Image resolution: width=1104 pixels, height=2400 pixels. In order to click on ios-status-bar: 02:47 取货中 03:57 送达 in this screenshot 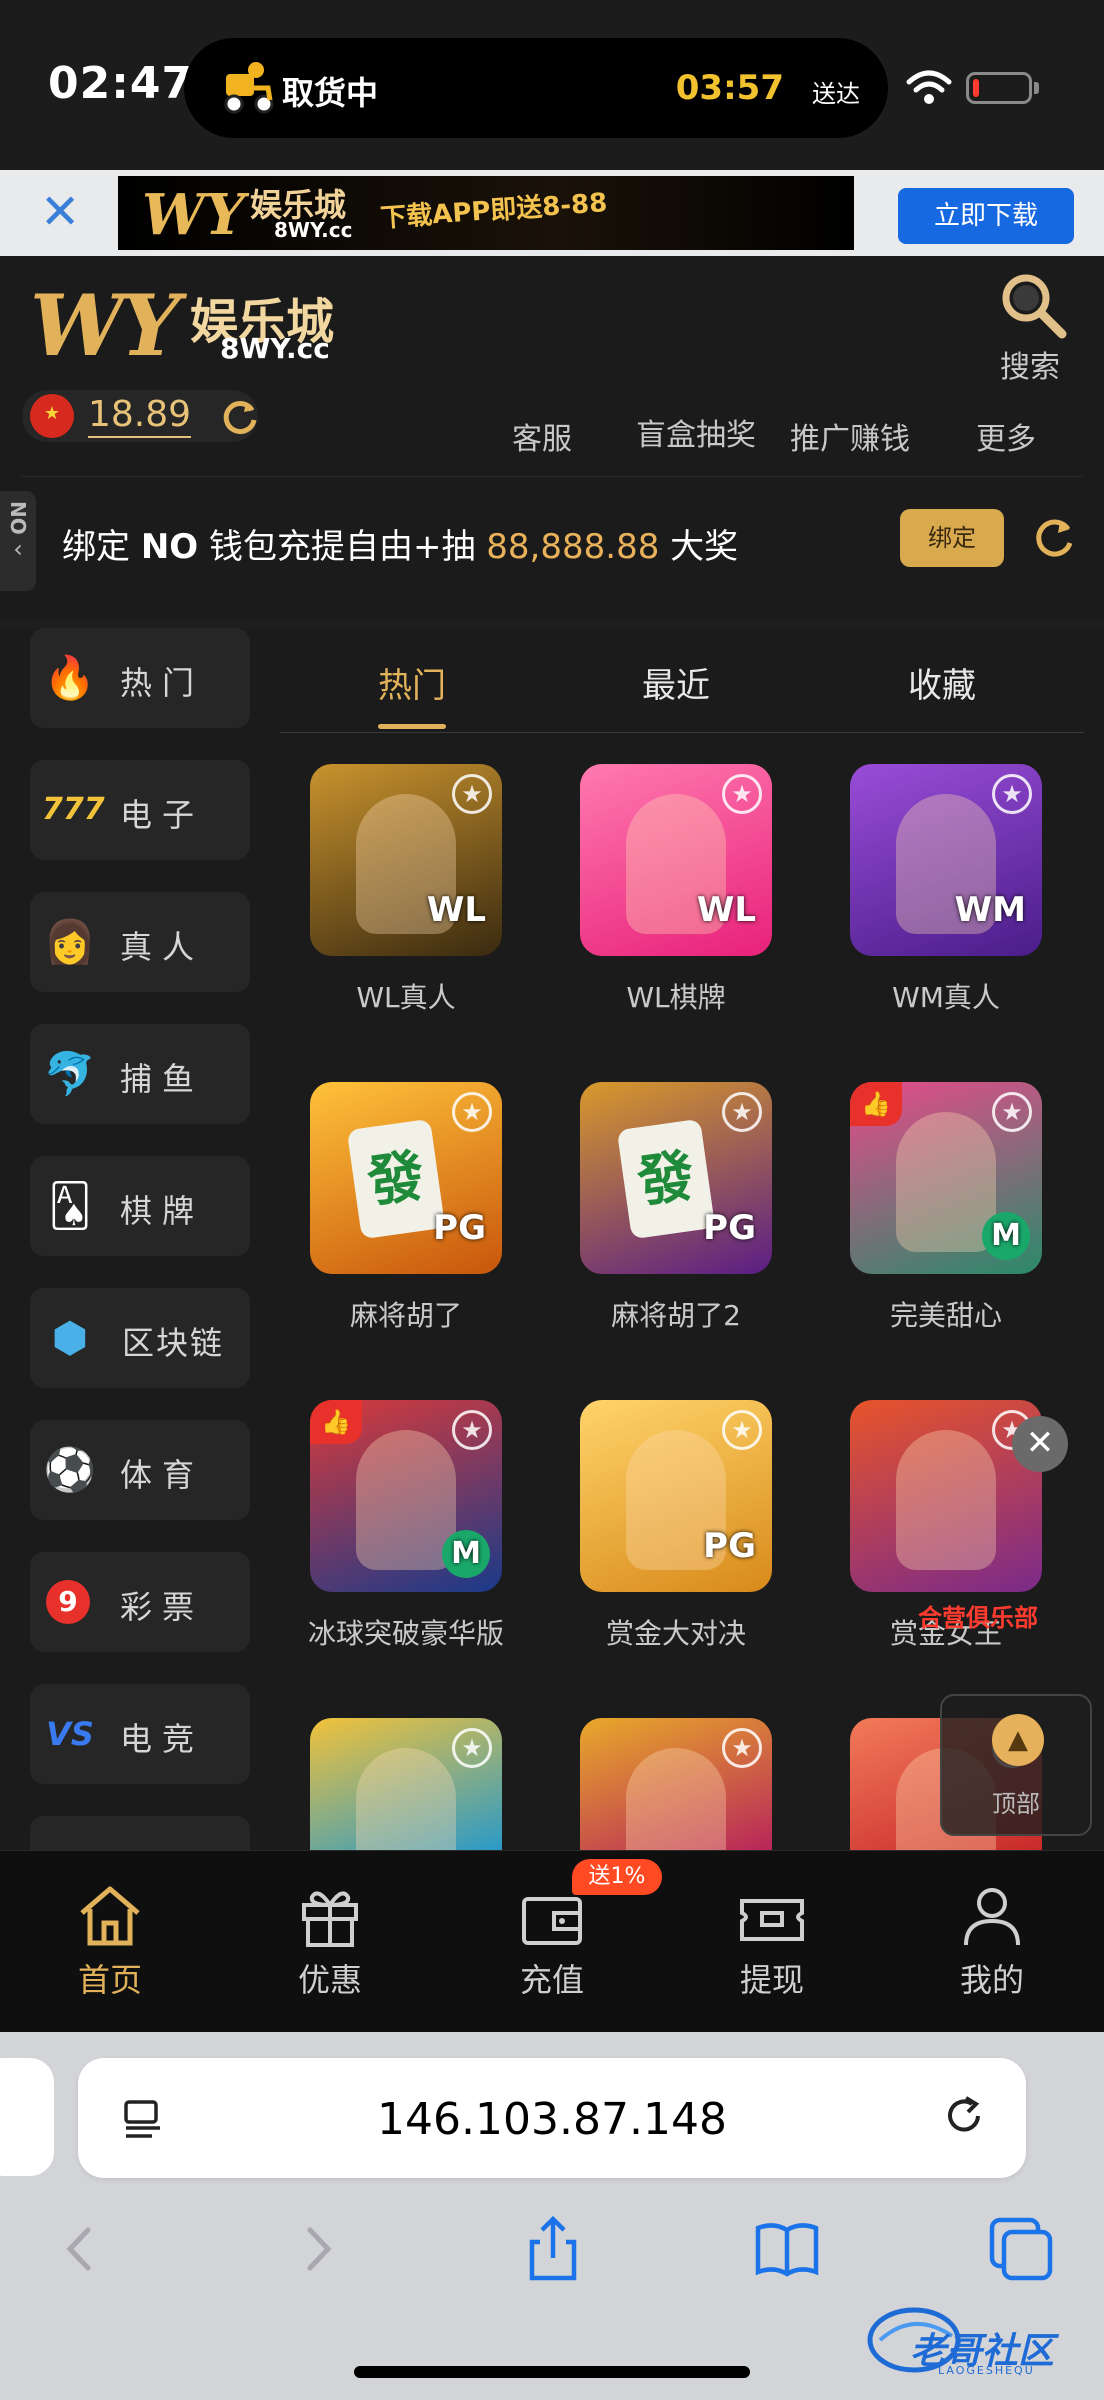, I will do `click(552, 85)`.